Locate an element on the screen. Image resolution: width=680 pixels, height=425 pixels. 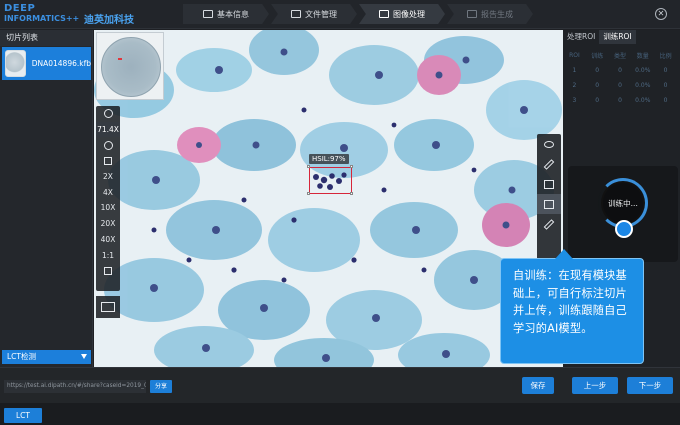
step-image-processing: 图像处理 is located at coordinates (402, 14).